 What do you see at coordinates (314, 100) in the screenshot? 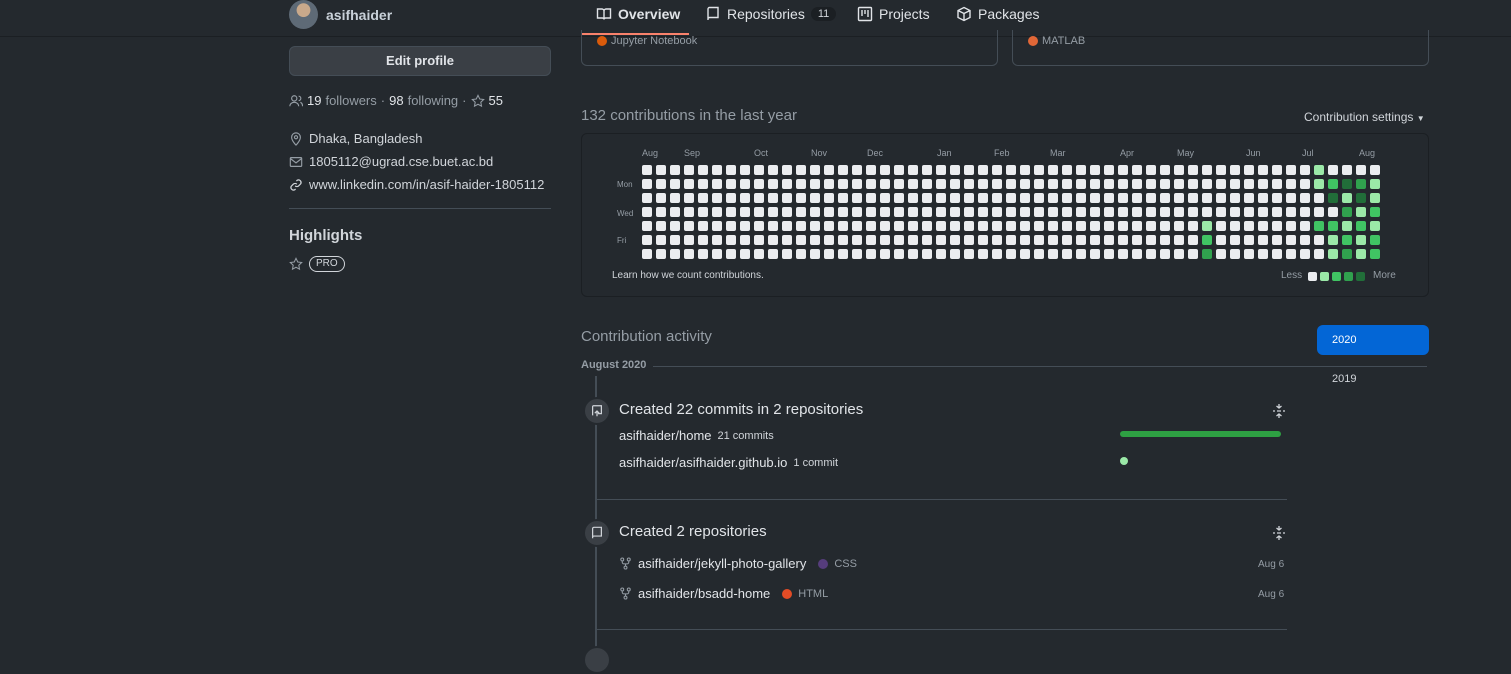
I see `followers-count: 19` at bounding box center [314, 100].